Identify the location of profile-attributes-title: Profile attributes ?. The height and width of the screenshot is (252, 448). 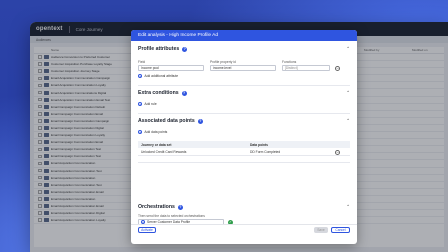
(163, 49).